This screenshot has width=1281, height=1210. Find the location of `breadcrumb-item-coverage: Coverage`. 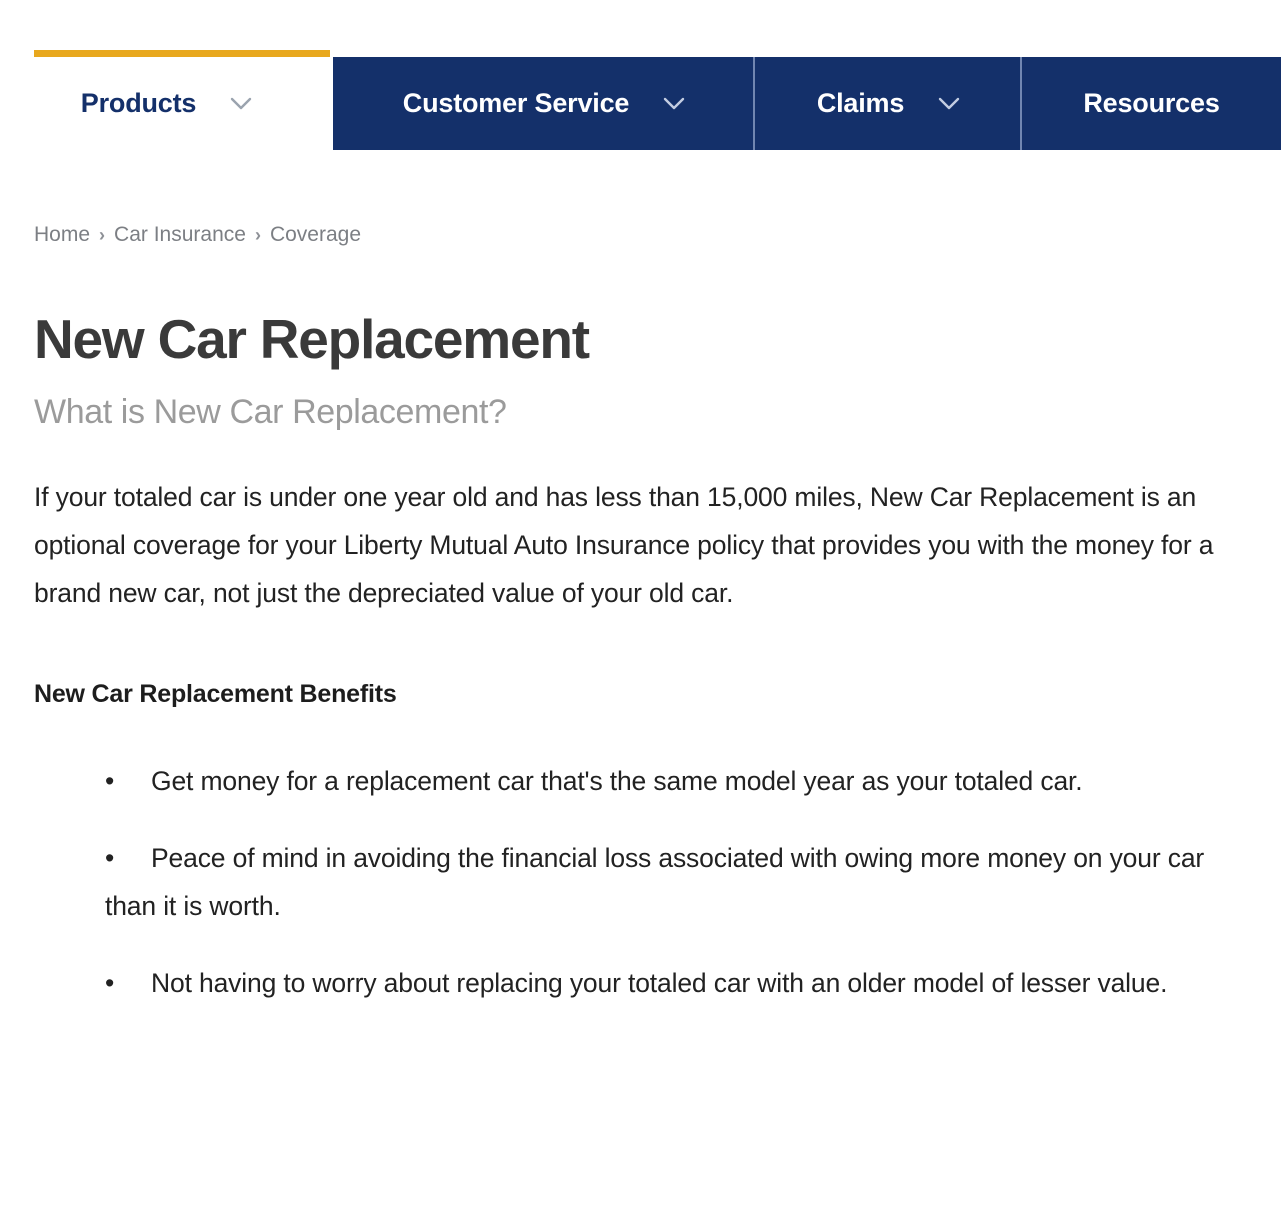

breadcrumb-item-coverage: Coverage is located at coordinates (315, 235).